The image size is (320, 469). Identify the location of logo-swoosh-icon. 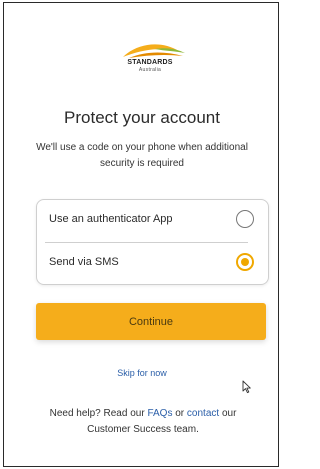
(154, 51).